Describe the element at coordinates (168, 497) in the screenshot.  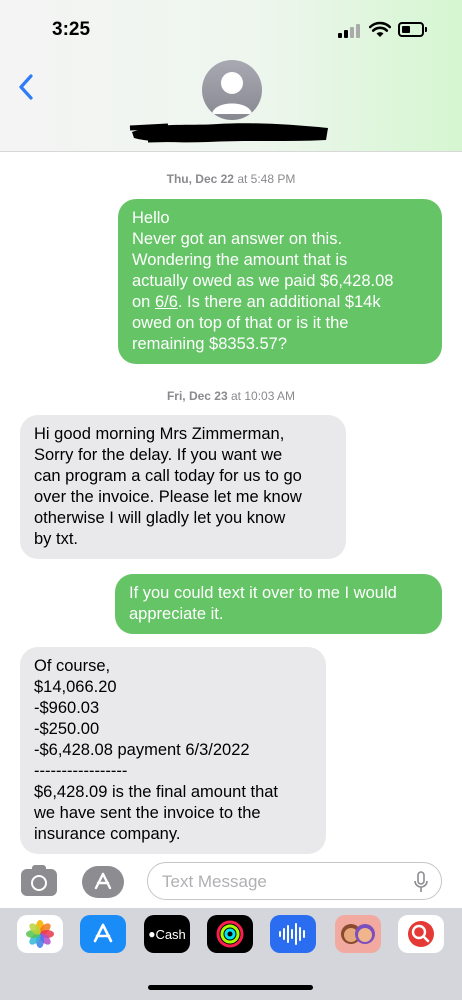
I see `message-line: over the invoice. Please let me know` at that location.